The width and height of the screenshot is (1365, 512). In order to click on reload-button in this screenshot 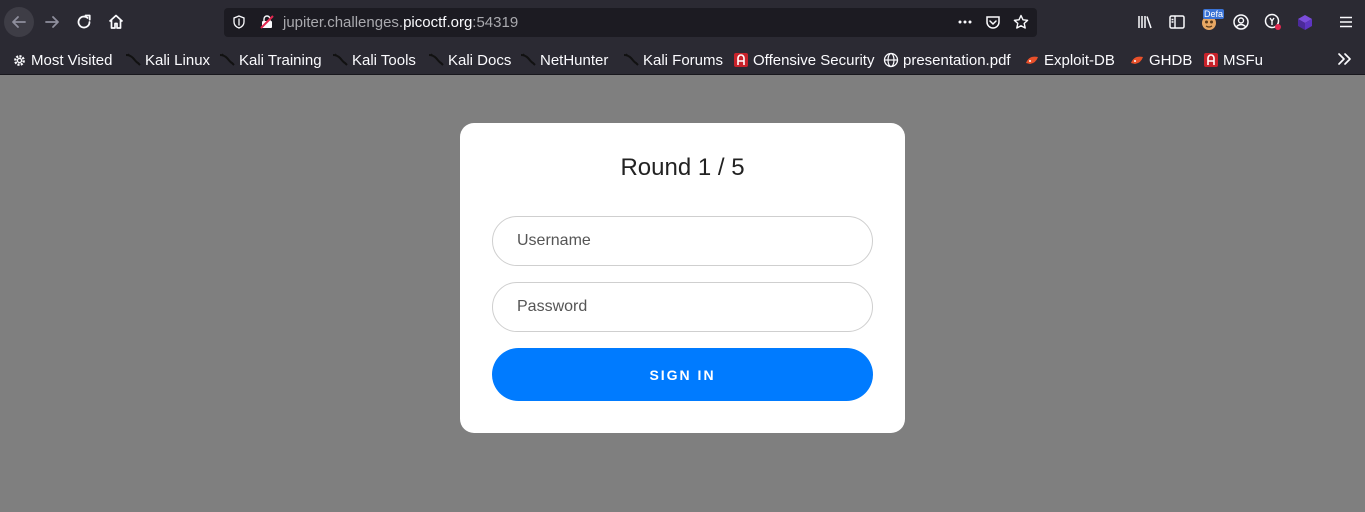, I will do `click(84, 22)`.